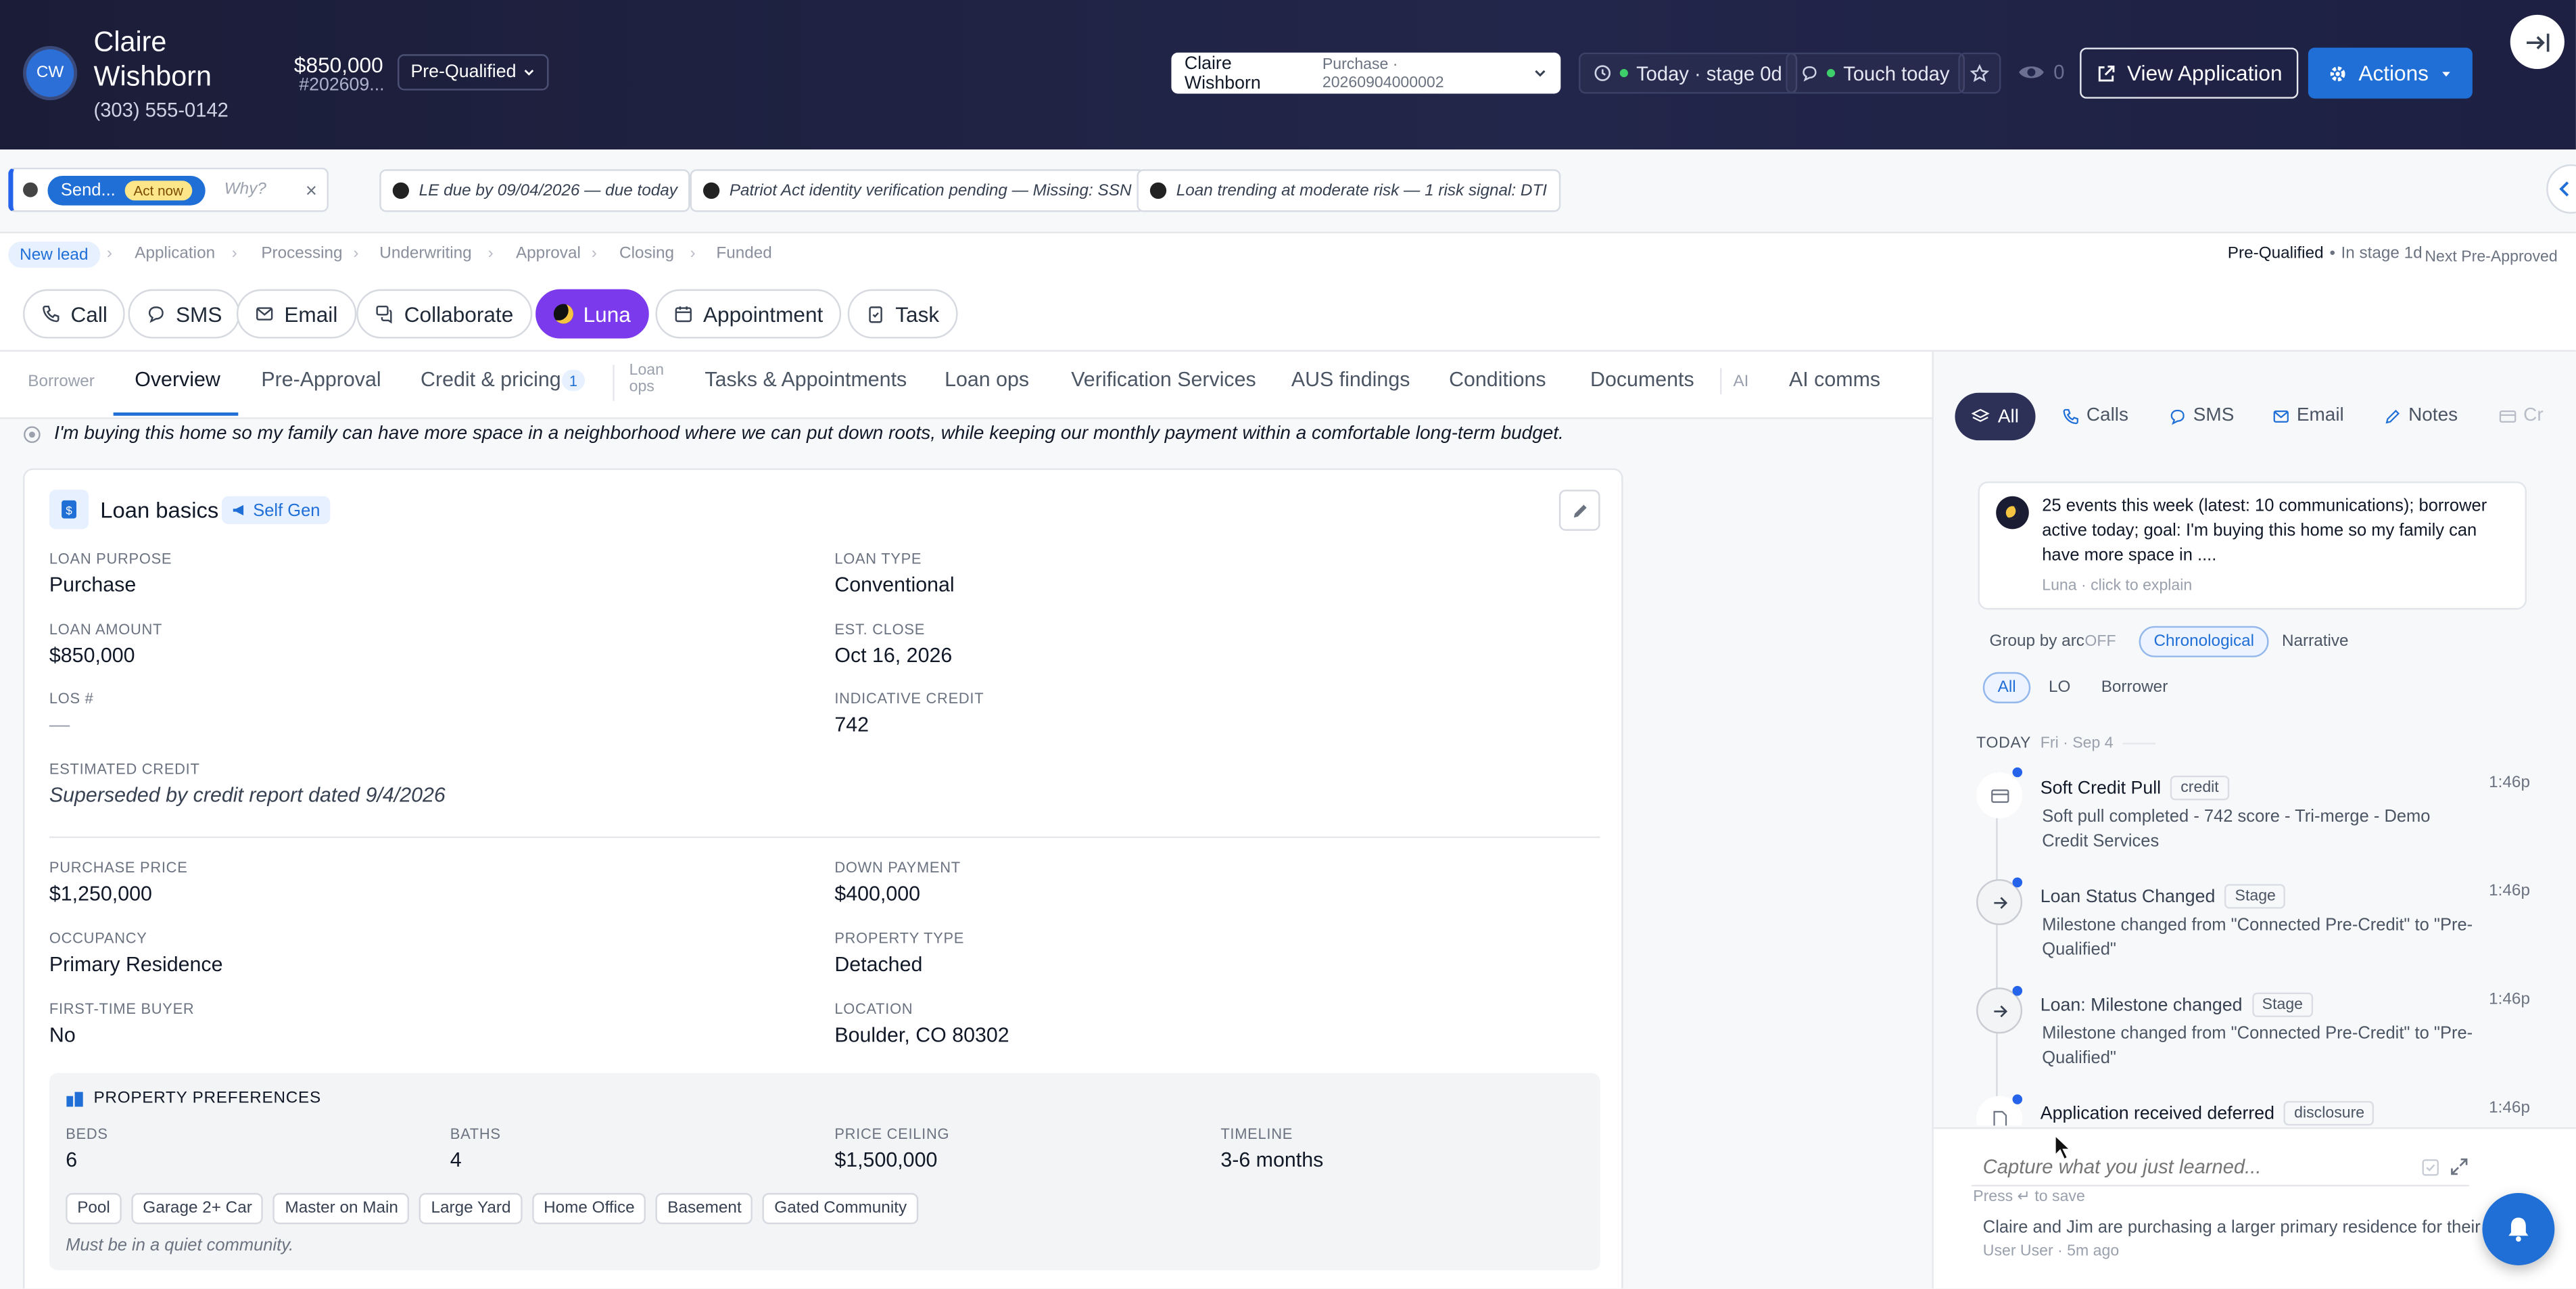 The width and height of the screenshot is (2576, 1289). What do you see at coordinates (1579, 511) in the screenshot?
I see `edit-button` at bounding box center [1579, 511].